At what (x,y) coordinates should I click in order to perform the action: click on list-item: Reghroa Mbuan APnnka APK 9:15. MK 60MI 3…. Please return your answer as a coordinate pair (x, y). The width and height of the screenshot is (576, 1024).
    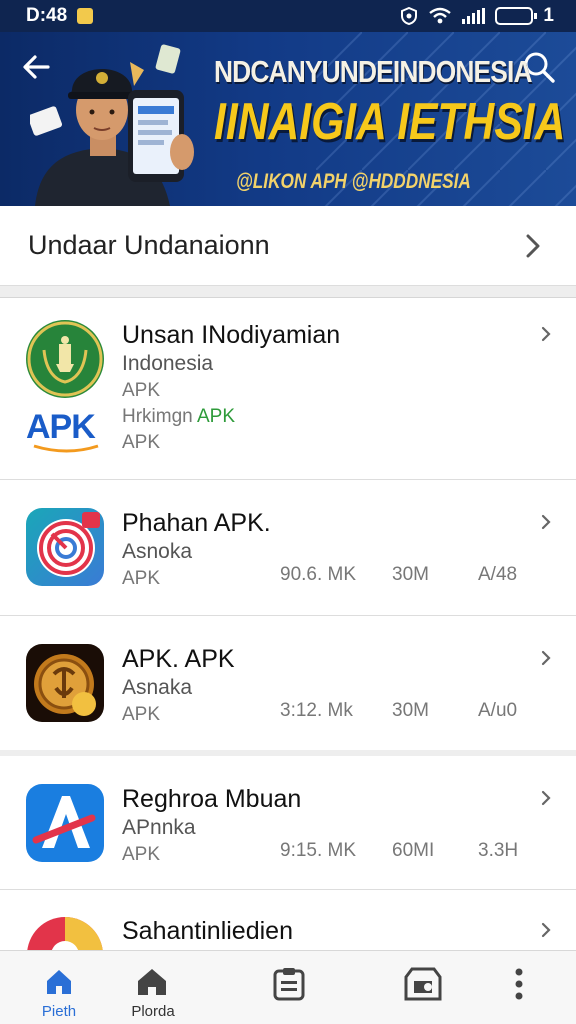
    Looking at the image, I should click on (288, 823).